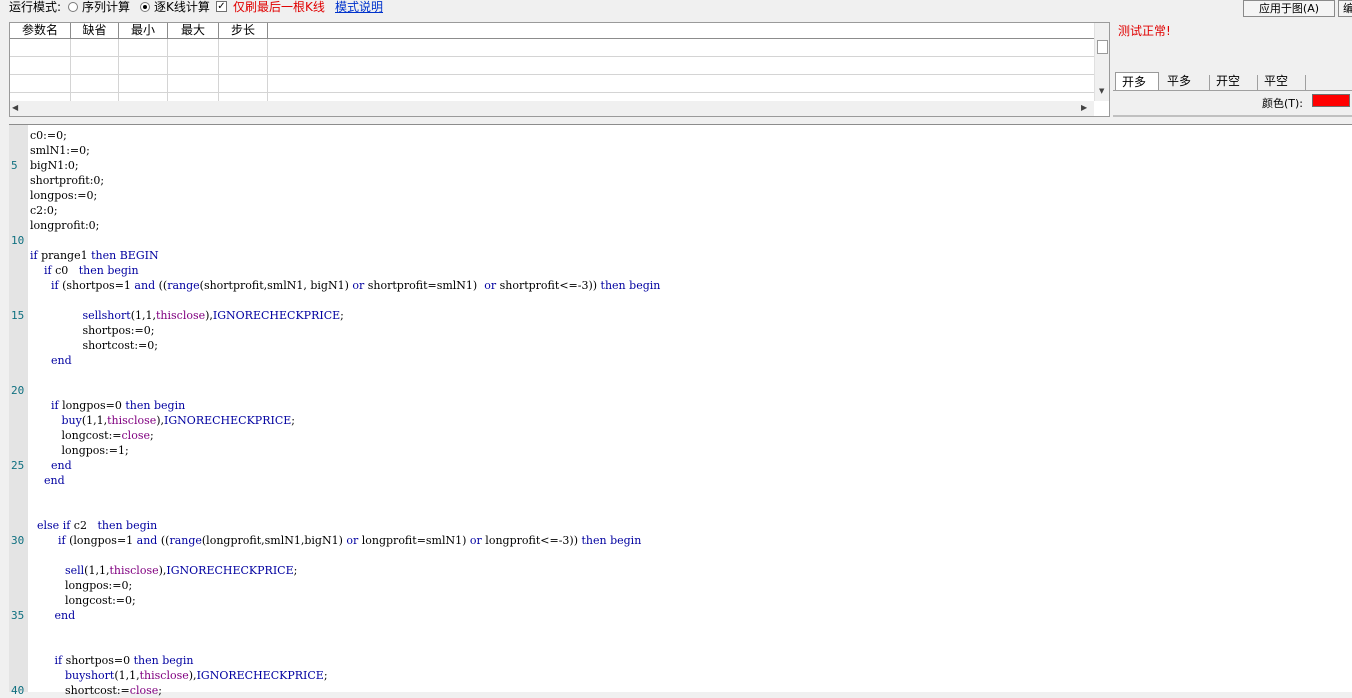 This screenshot has height=698, width=1352. I want to click on code-line: buy(1,1,thisclose),IGNORECHECKPRICE;, so click(162, 420).